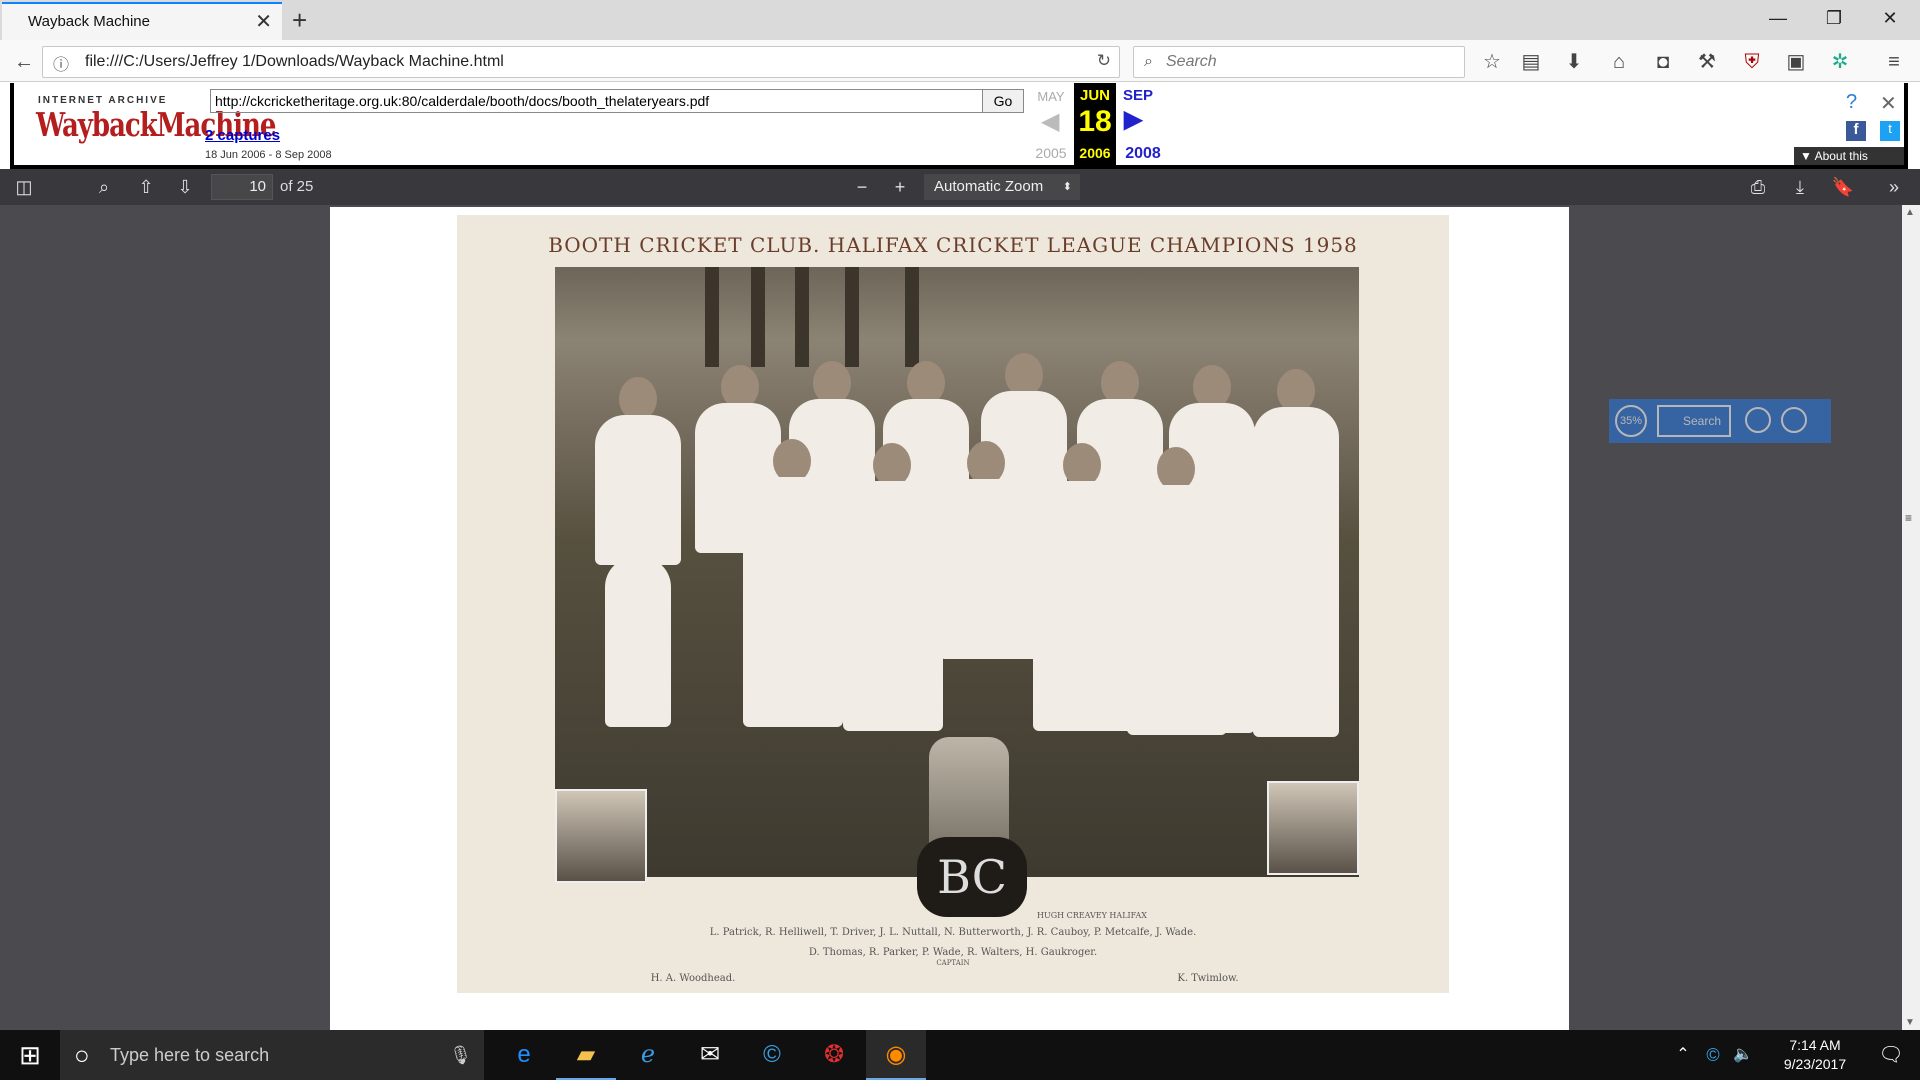  Describe the element at coordinates (648, 1055) in the screenshot. I see `internet-explorer-icon: ℯ` at that location.